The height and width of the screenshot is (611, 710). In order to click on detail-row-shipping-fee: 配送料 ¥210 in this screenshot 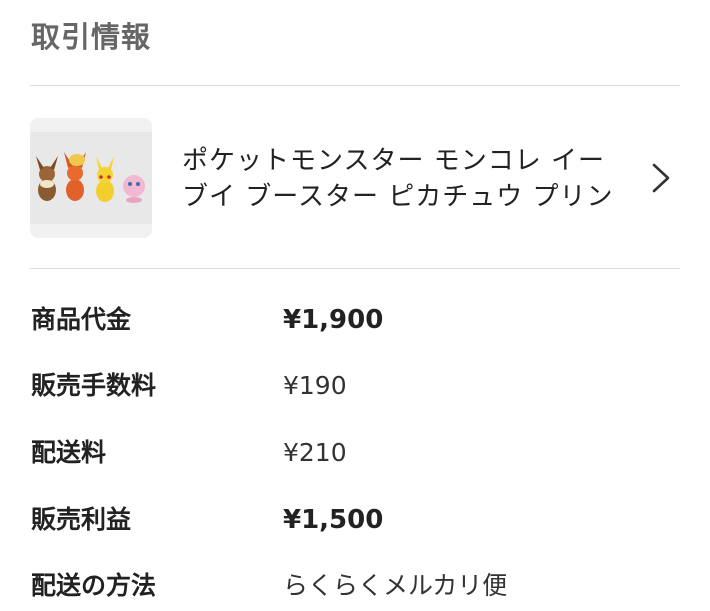, I will do `click(355, 453)`.